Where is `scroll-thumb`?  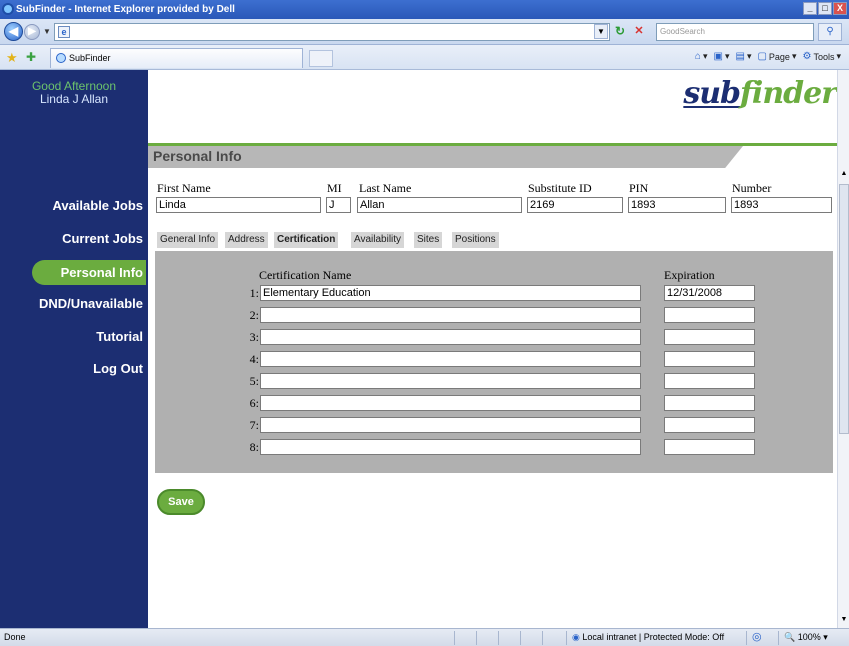 scroll-thumb is located at coordinates (844, 309).